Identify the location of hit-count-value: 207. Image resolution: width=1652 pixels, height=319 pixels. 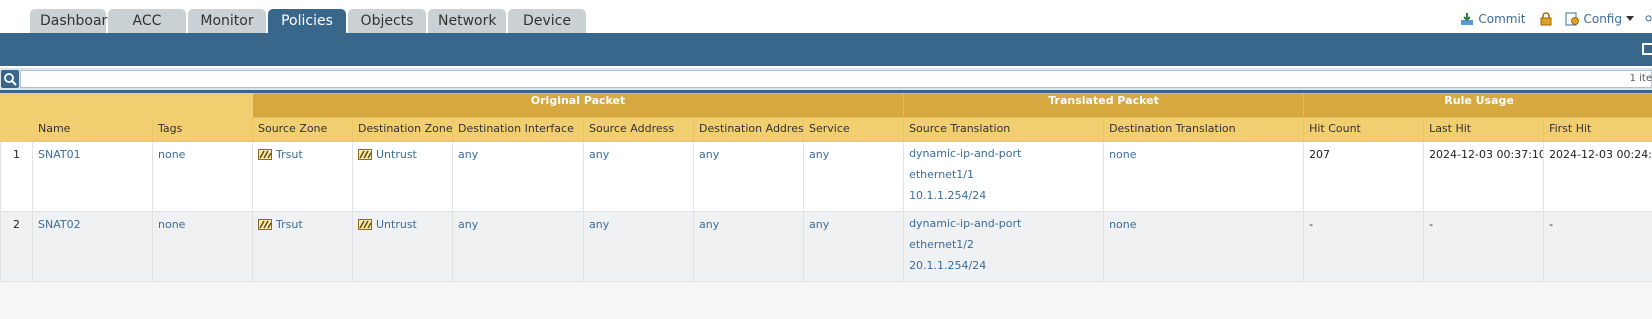
(1364, 176).